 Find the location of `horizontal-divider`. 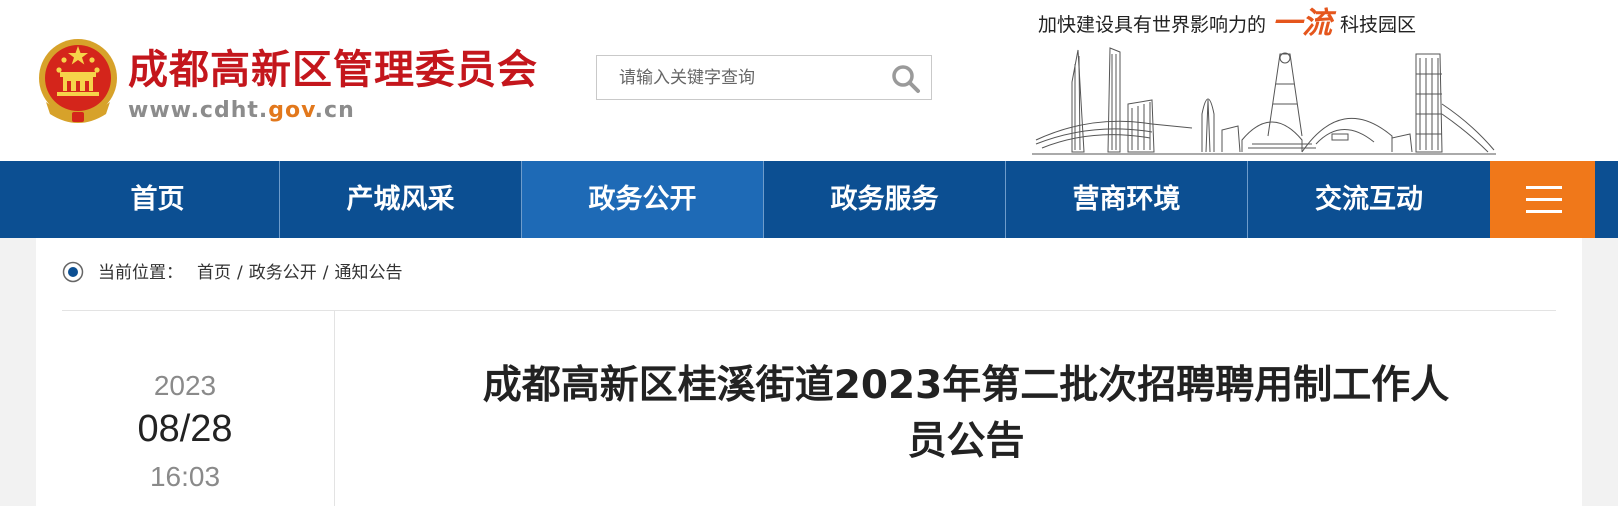

horizontal-divider is located at coordinates (809, 310).